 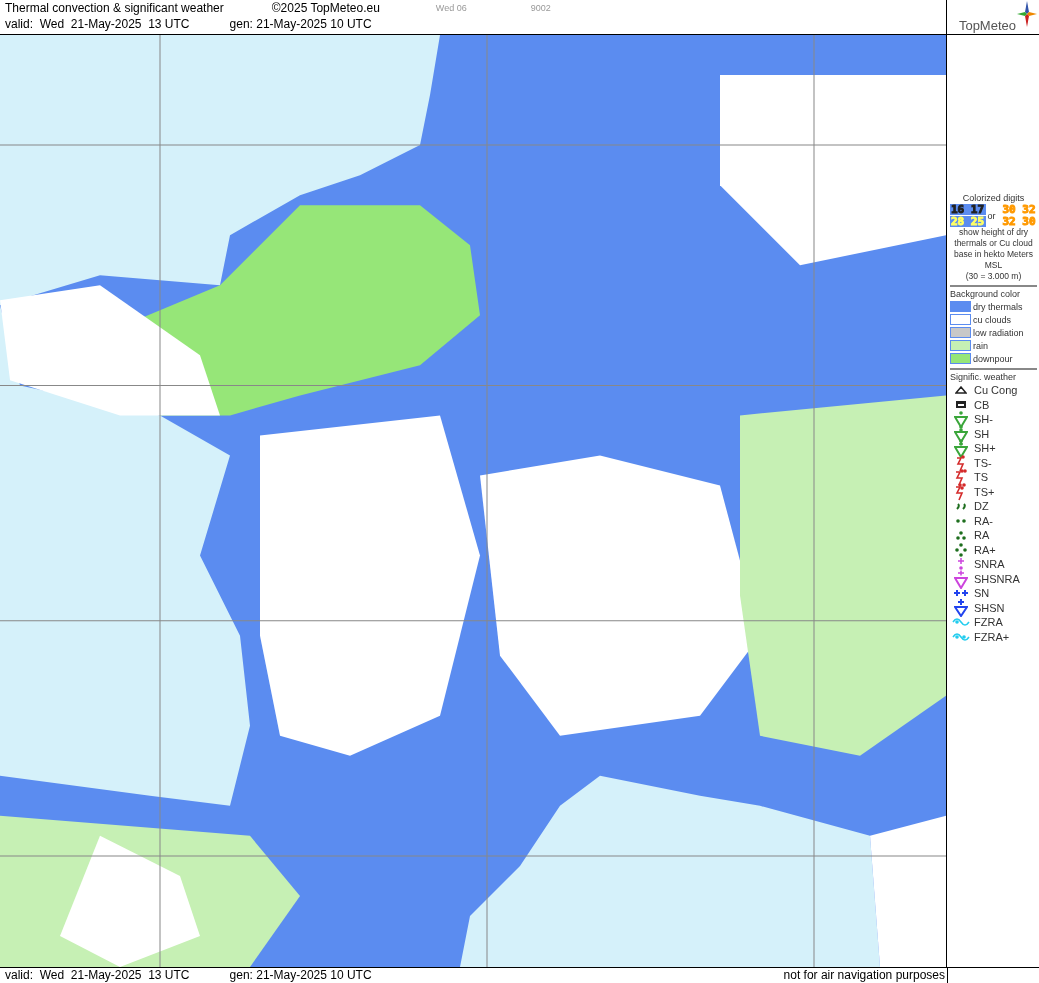 I want to click on logo-text: TopMeteo, so click(x=987, y=25).